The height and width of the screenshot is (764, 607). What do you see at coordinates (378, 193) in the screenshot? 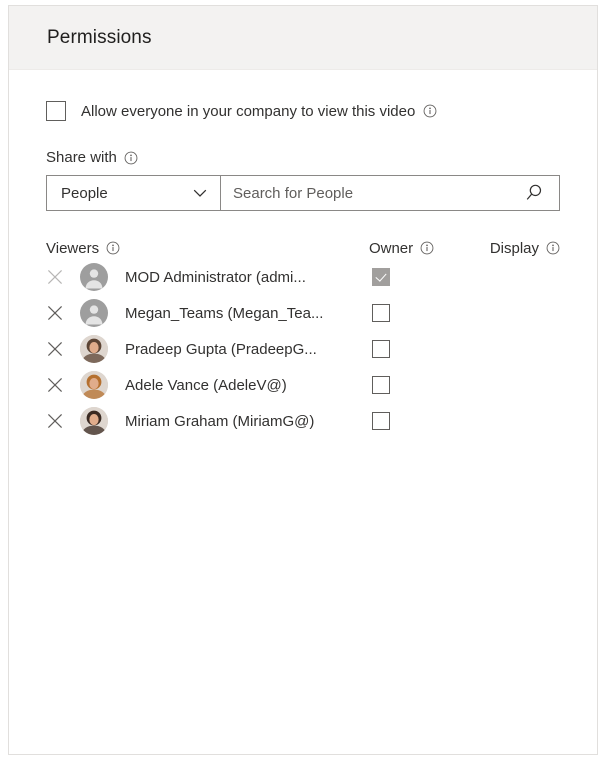
I see `search-input` at bounding box center [378, 193].